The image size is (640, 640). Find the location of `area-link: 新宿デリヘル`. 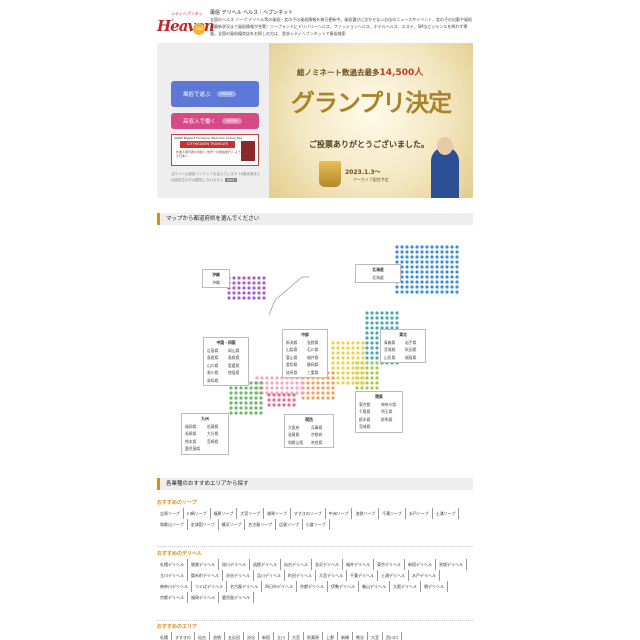

area-link: 新宿デリヘル is located at coordinates (420, 564).